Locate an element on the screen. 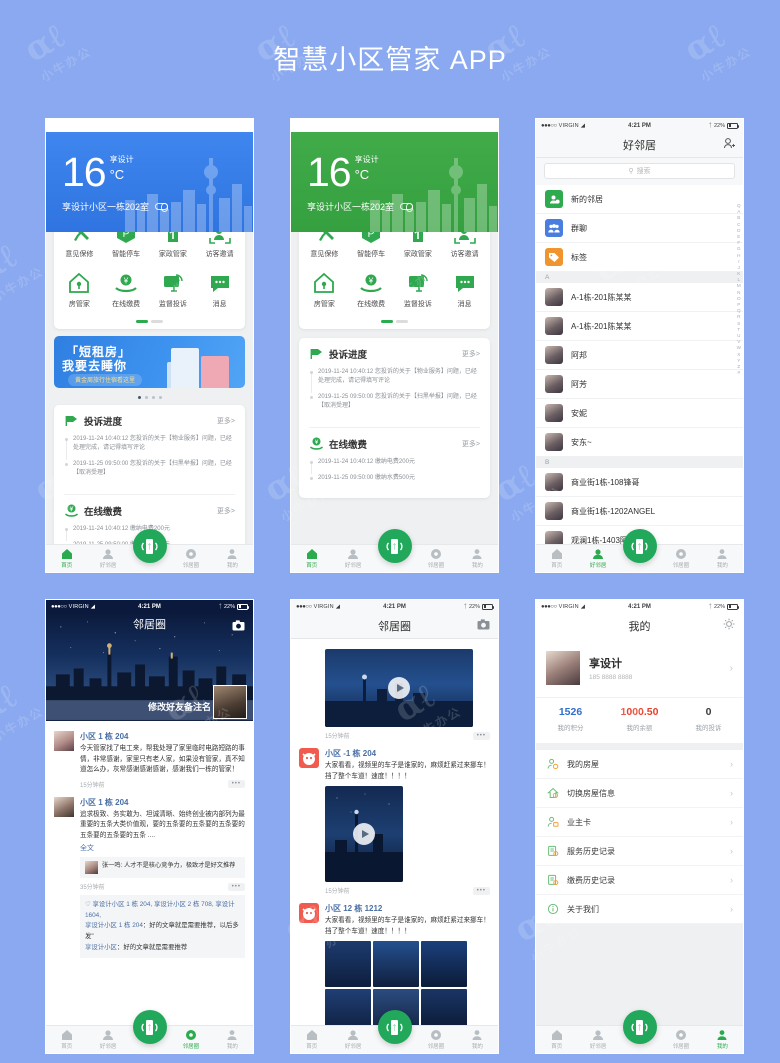  payment-row: 2019-11-24 10:40:12 缴纳电费200元 is located at coordinates (394, 466).